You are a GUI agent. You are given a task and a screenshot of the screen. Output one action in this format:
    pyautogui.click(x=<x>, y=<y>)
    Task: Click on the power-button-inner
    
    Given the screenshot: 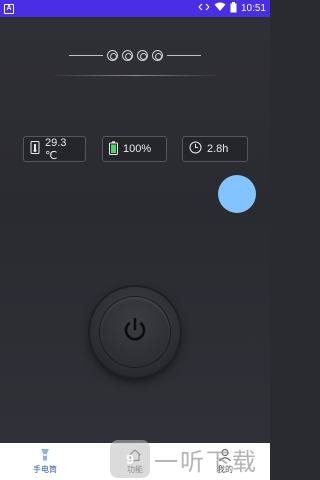 What is the action you would take?
    pyautogui.click(x=135, y=332)
    